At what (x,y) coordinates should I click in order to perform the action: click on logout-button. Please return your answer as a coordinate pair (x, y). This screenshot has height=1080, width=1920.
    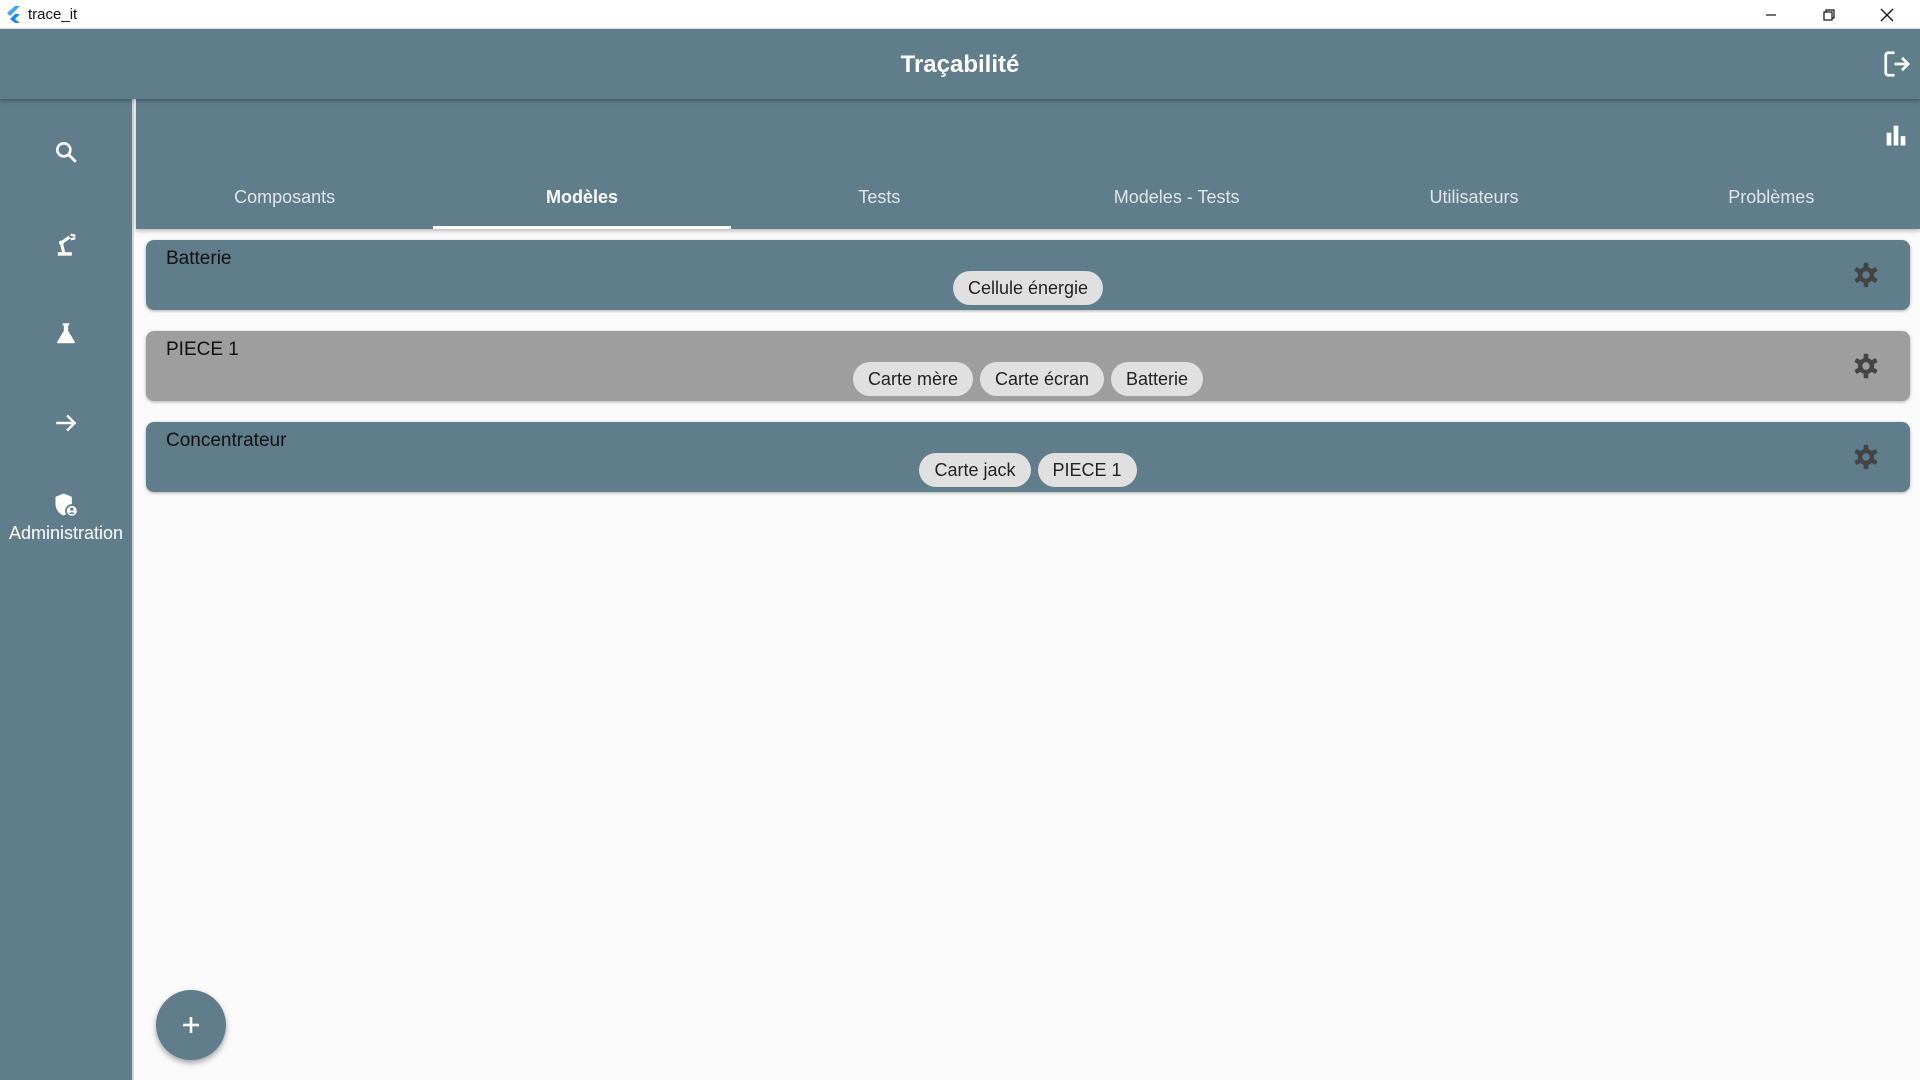
    Looking at the image, I should click on (1897, 64).